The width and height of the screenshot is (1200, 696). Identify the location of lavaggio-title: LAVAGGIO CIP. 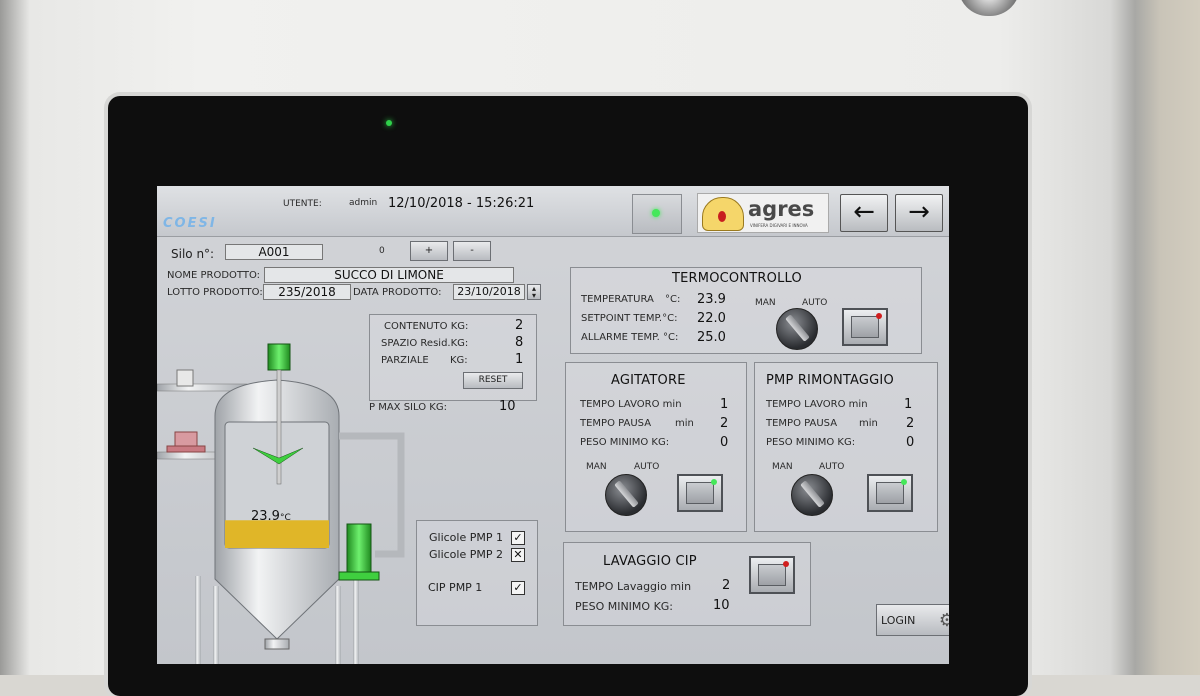
(650, 561).